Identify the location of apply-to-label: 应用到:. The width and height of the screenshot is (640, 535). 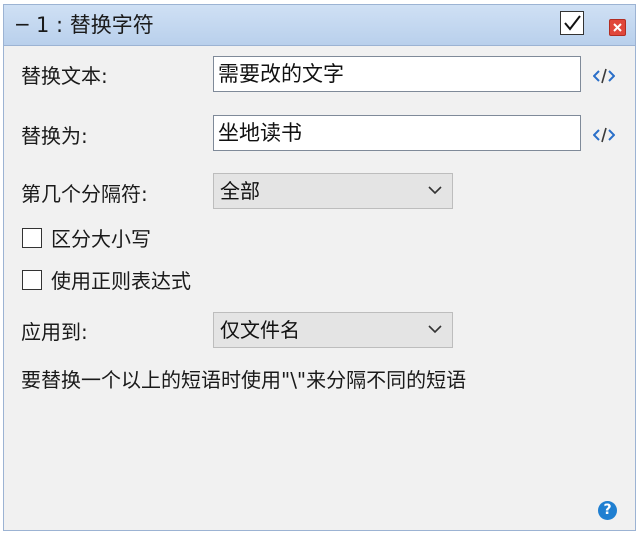
(54, 332).